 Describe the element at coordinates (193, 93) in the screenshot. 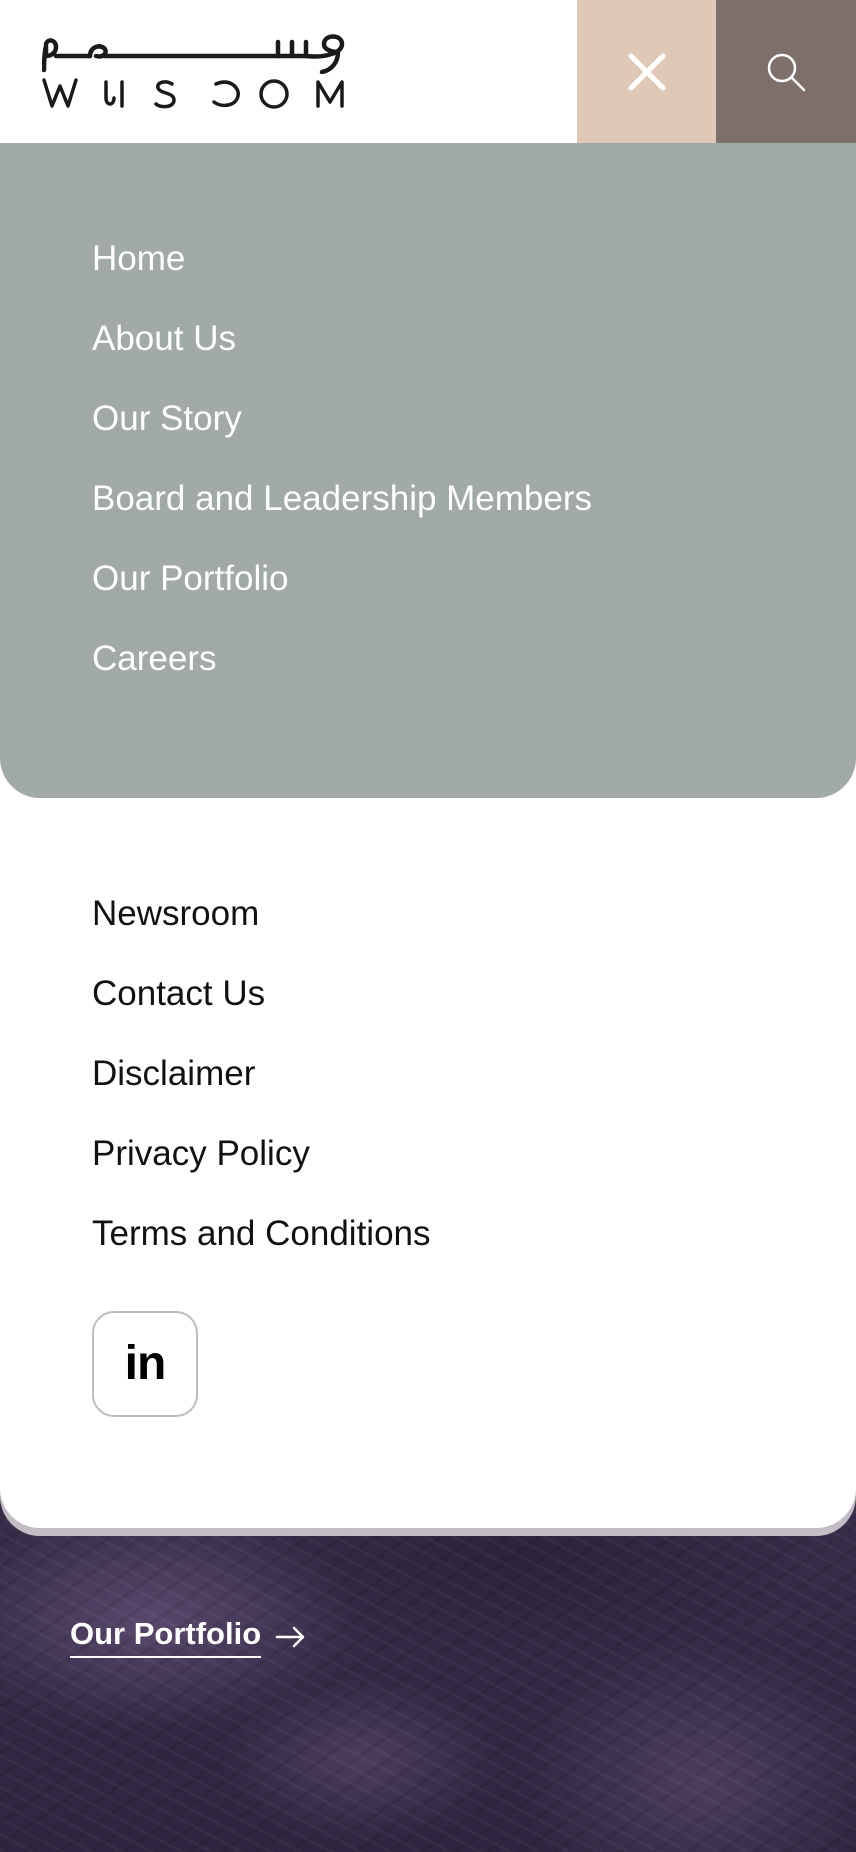

I see `logo-latin-wordmark` at that location.